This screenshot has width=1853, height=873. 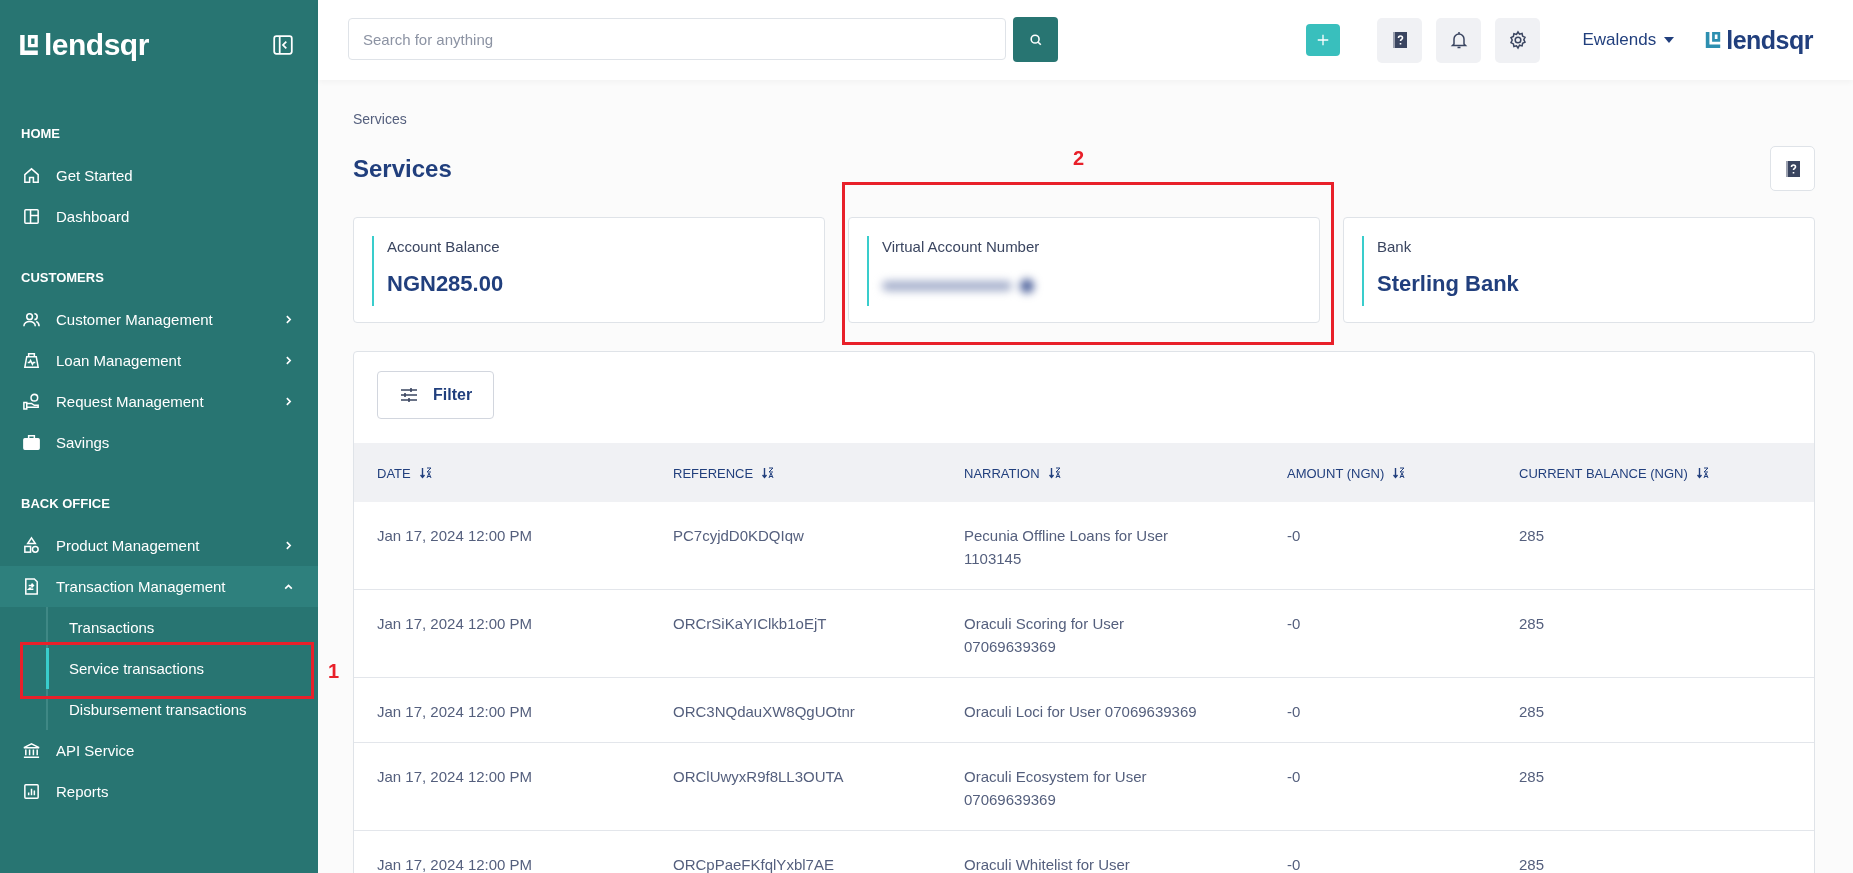 What do you see at coordinates (334, 671) in the screenshot?
I see `annotation-number: 1` at bounding box center [334, 671].